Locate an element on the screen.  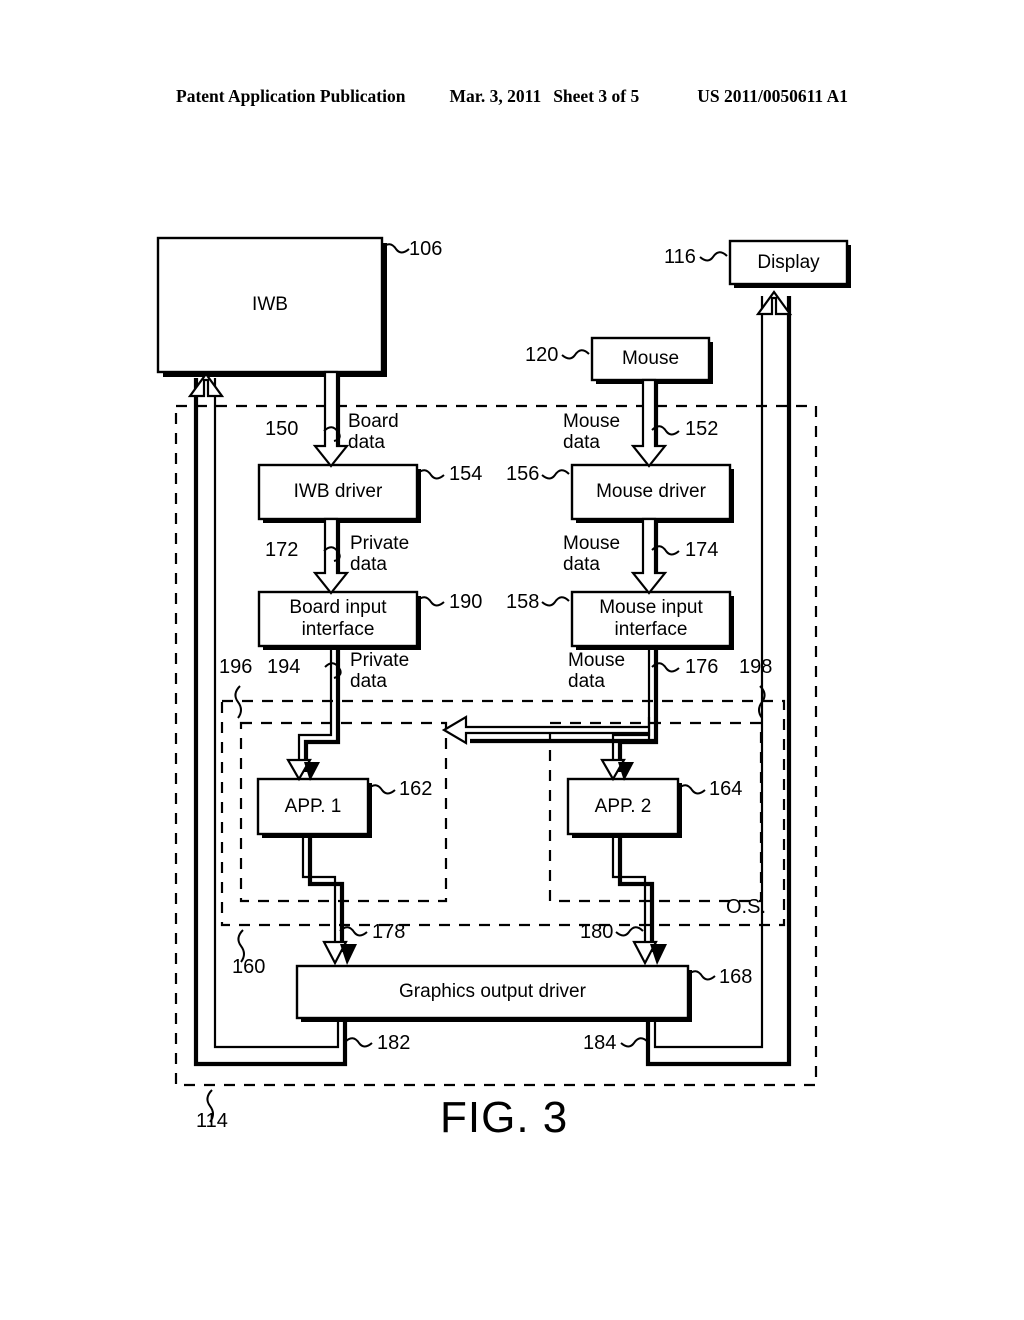
ref-194: 194 is located at coordinates (284, 667).